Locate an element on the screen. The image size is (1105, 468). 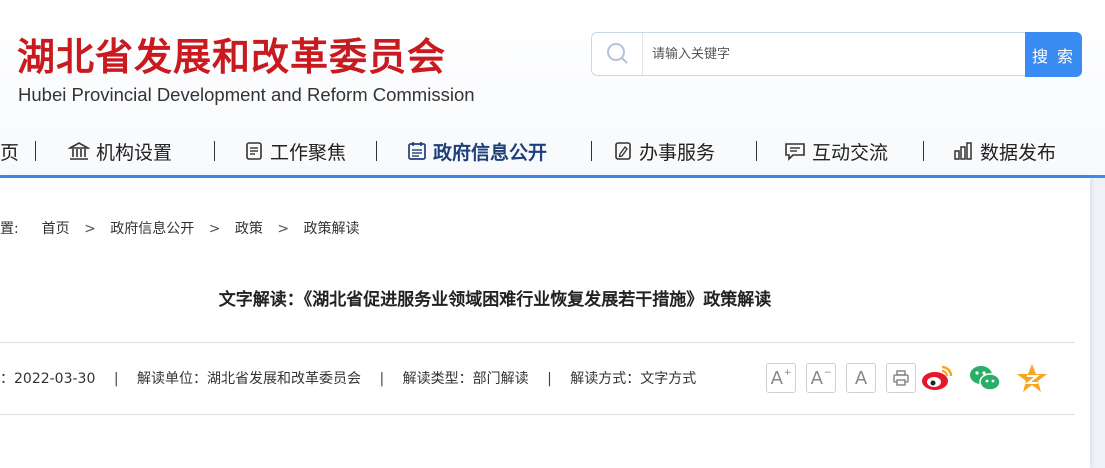
nav-item-label: 数据发布 is located at coordinates (1018, 152).